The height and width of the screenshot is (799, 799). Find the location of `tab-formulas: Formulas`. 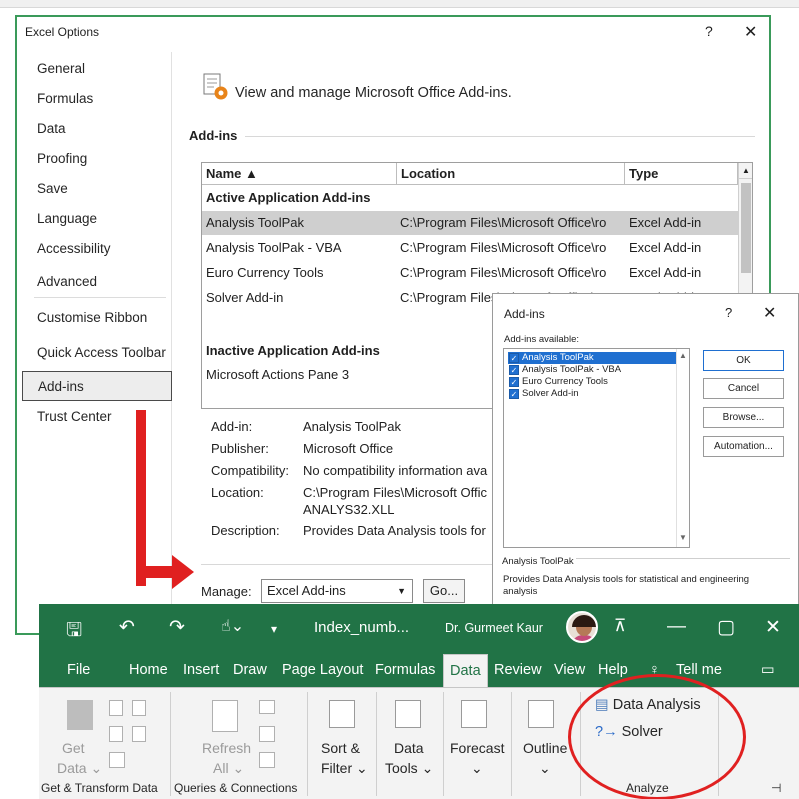

tab-formulas: Formulas is located at coordinates (405, 670).